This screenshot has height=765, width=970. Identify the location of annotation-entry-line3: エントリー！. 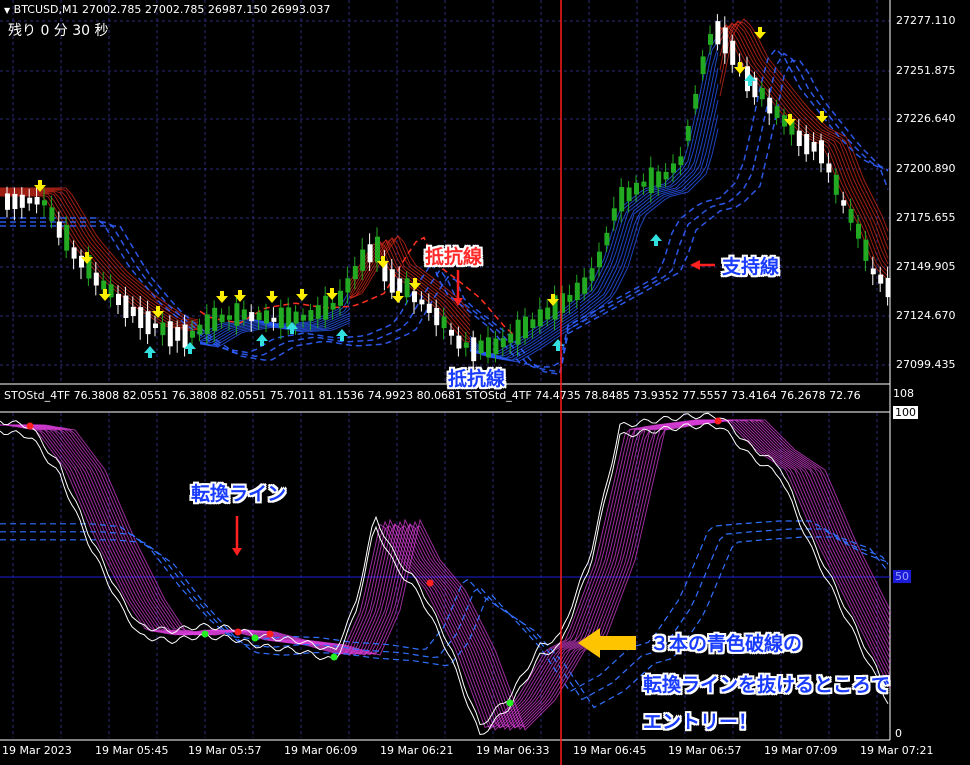
(700, 722).